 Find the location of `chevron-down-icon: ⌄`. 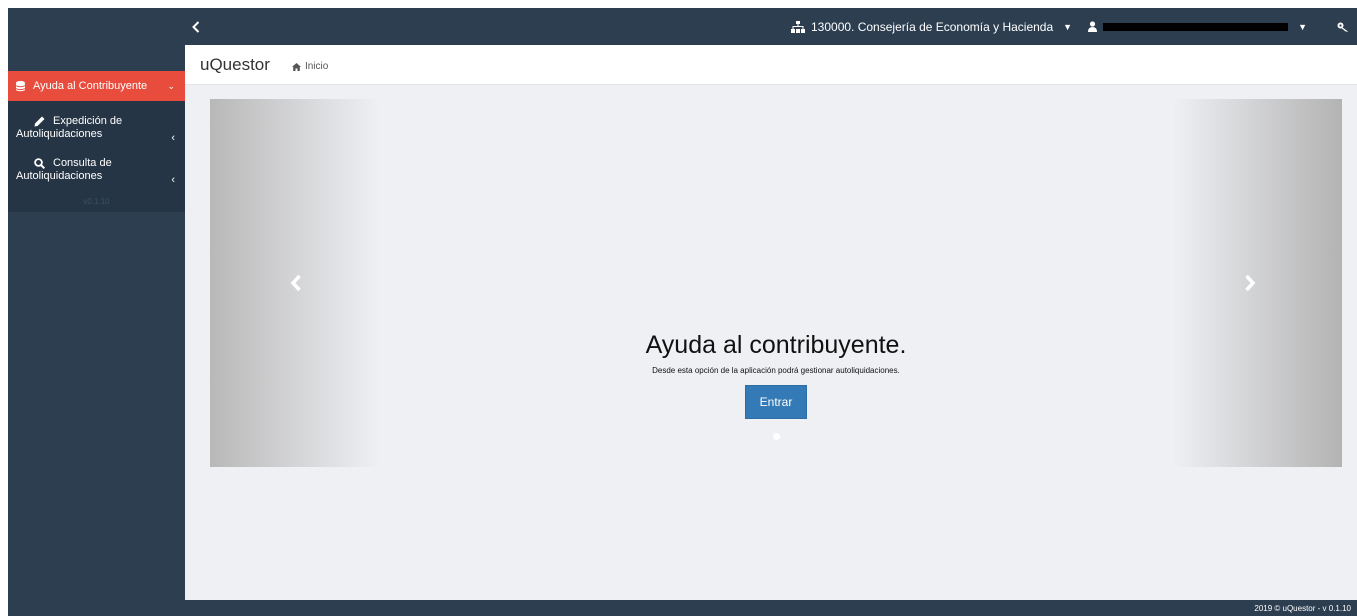

chevron-down-icon: ⌄ is located at coordinates (171, 85).